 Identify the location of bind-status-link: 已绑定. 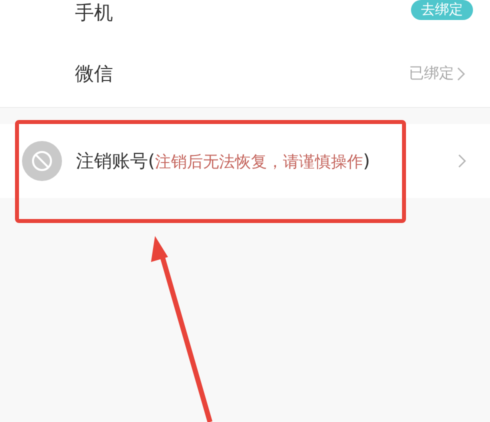
(437, 73).